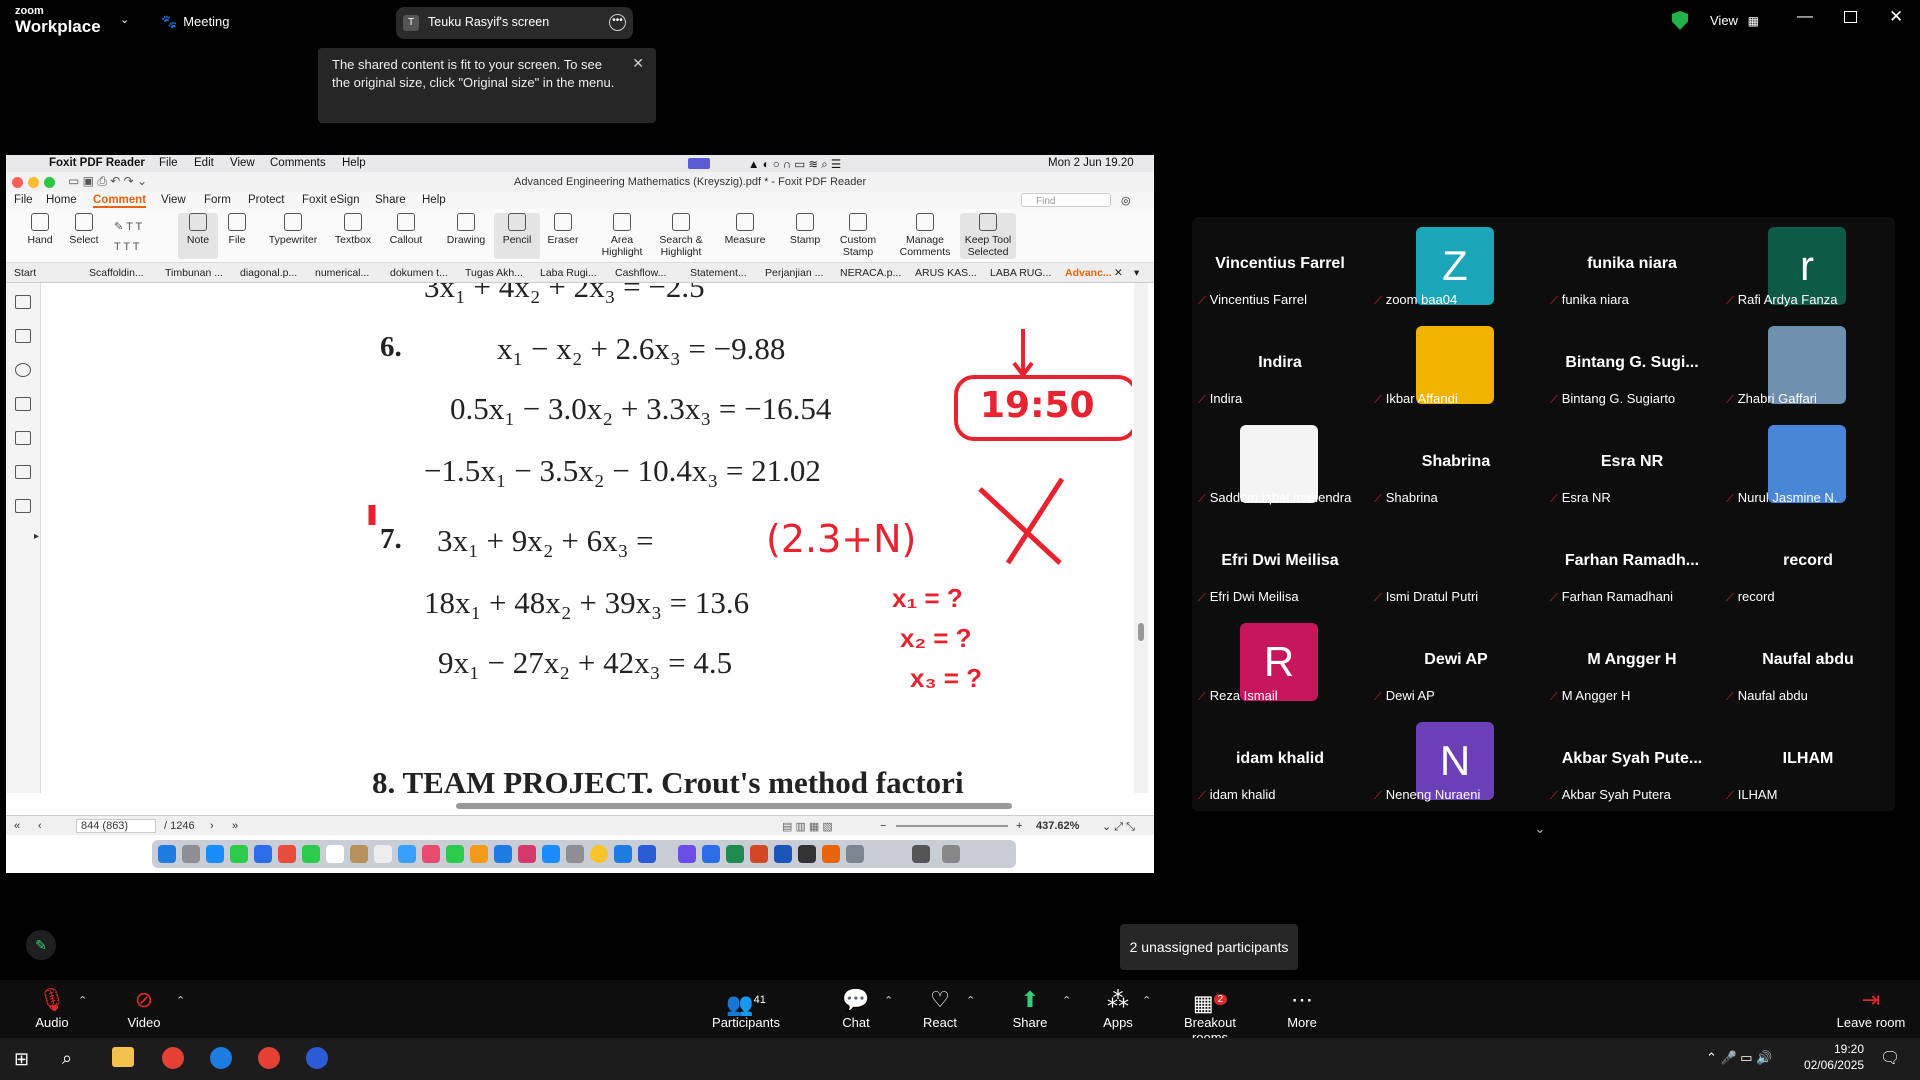  What do you see at coordinates (331, 200) in the screenshot?
I see `foxit-menu-esign: Foxit eSign` at bounding box center [331, 200].